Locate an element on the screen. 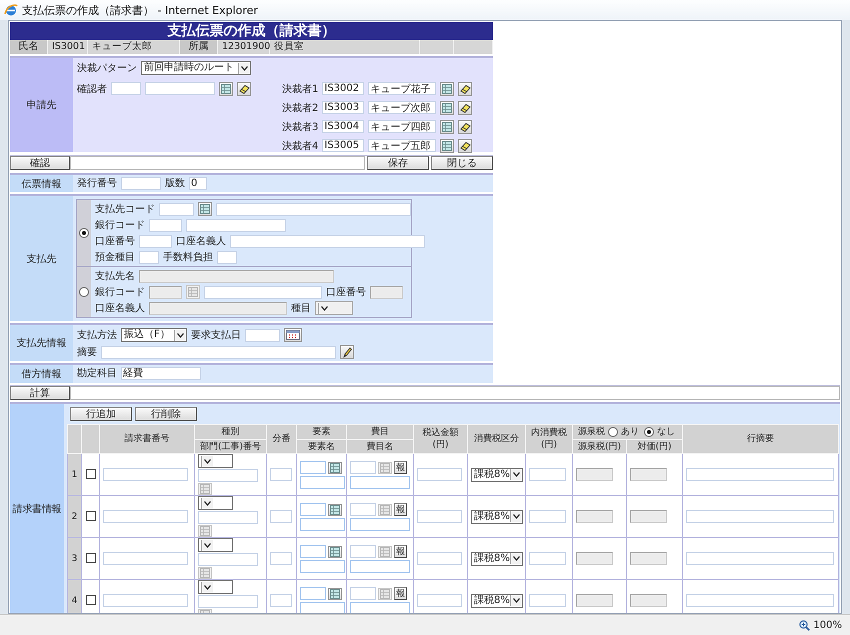 The height and width of the screenshot is (635, 850). row-number: 4 is located at coordinates (75, 596).